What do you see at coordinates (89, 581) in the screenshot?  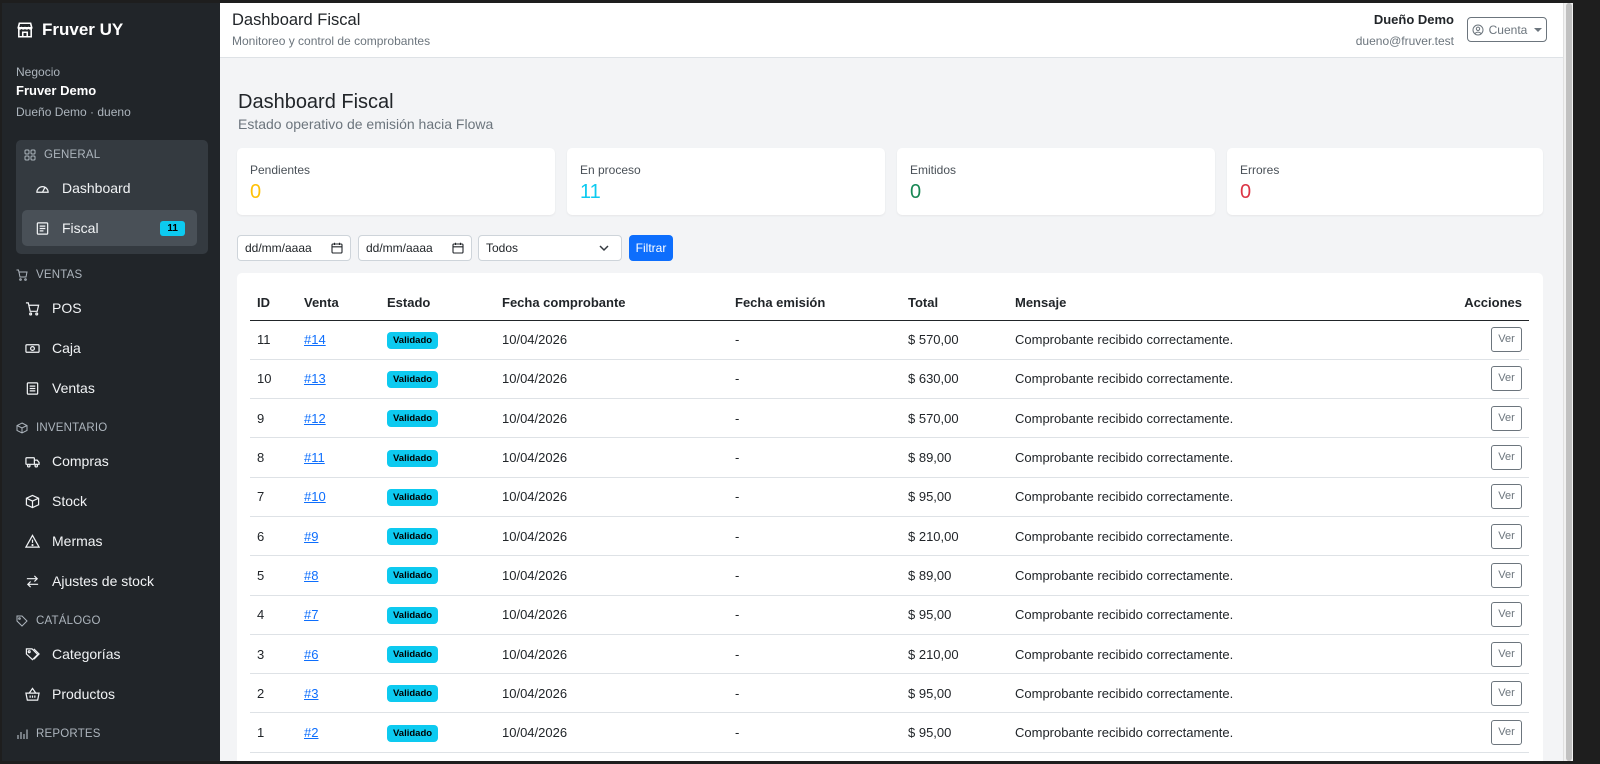 I see `sidebar-item-ajustes: Ajustes de stock` at bounding box center [89, 581].